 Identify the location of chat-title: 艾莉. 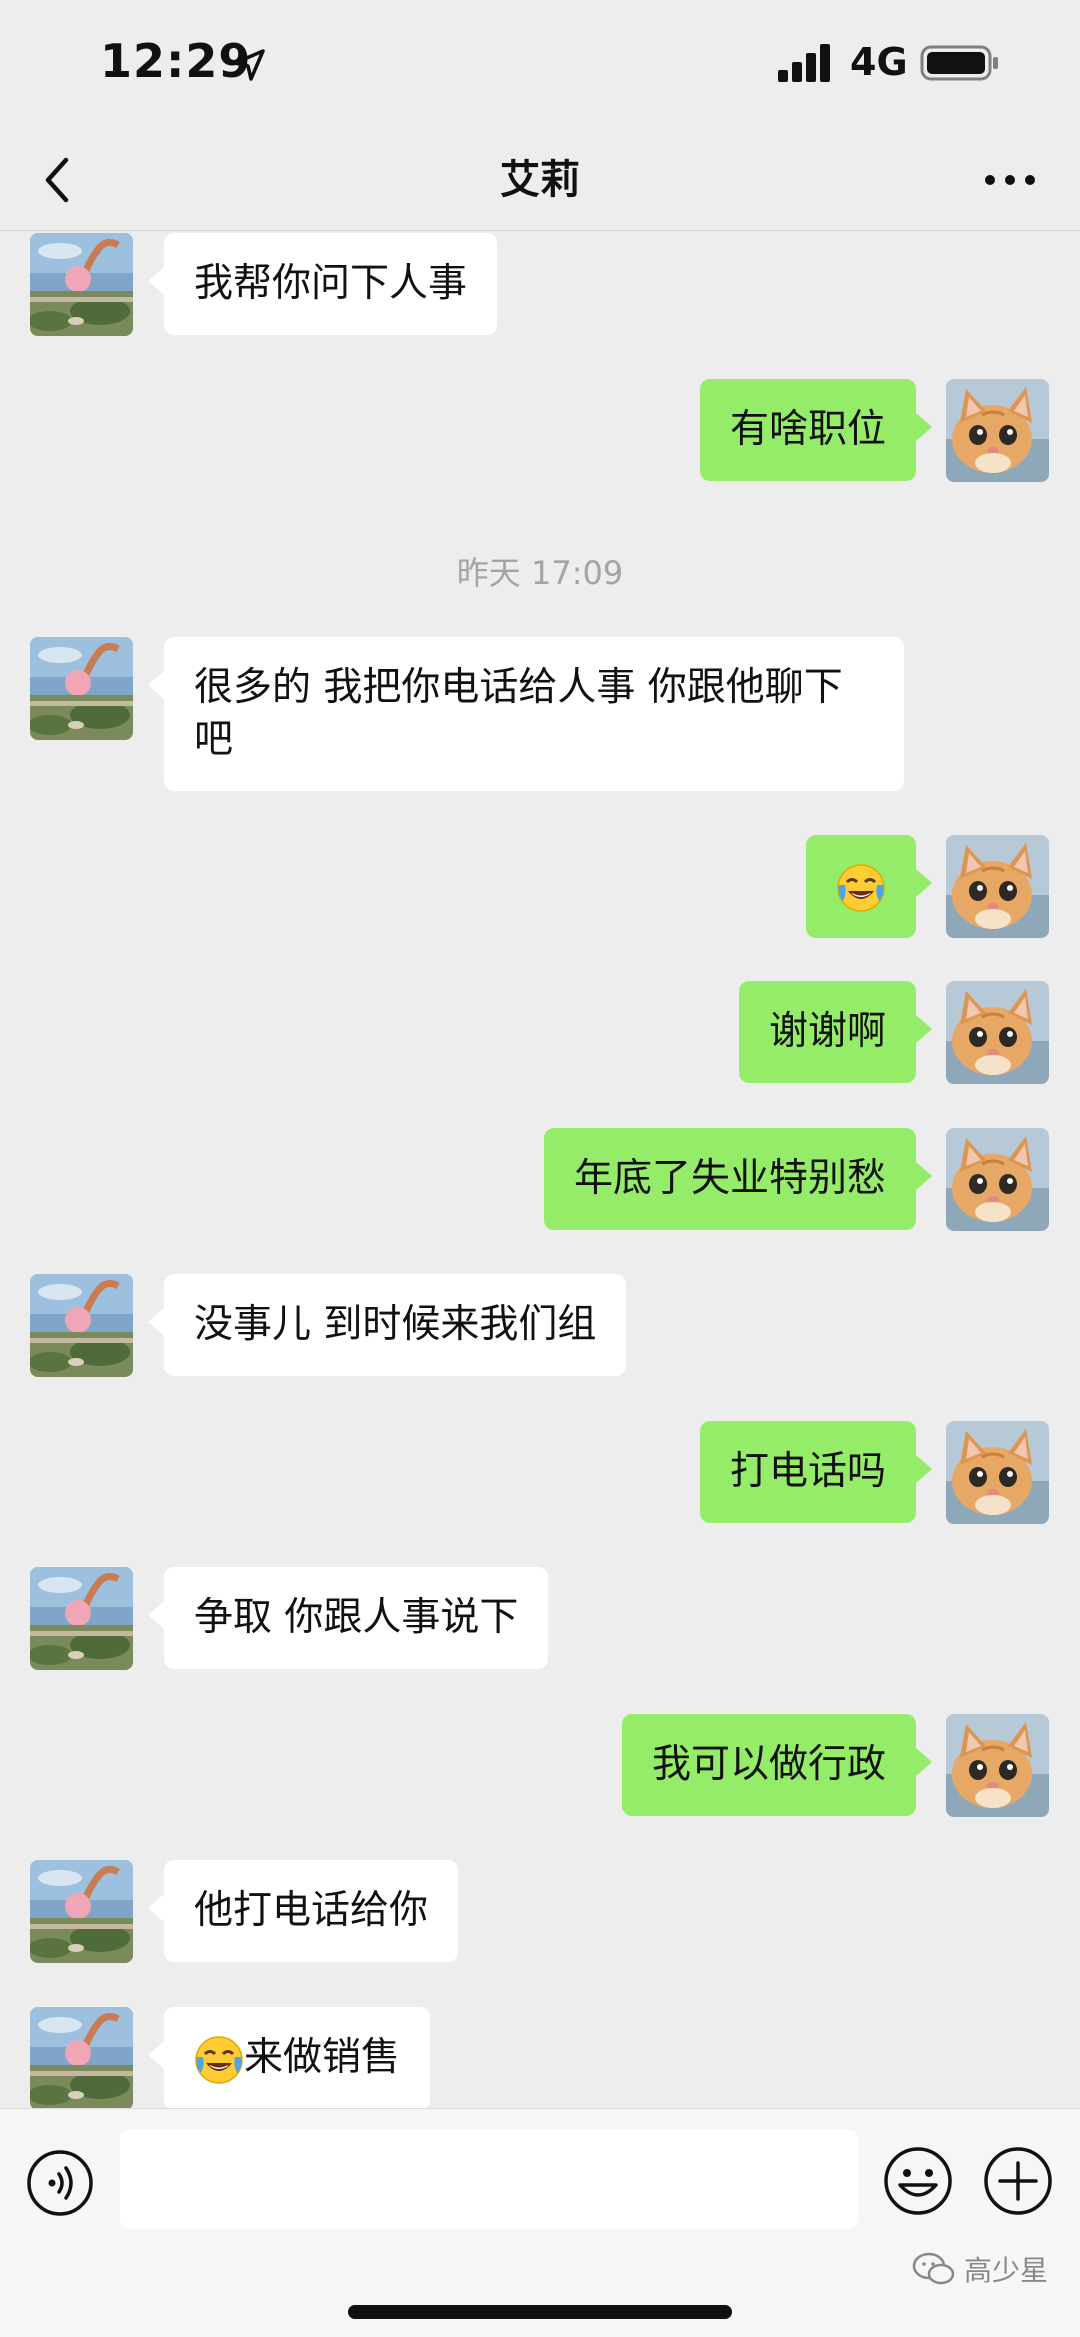
(540, 180).